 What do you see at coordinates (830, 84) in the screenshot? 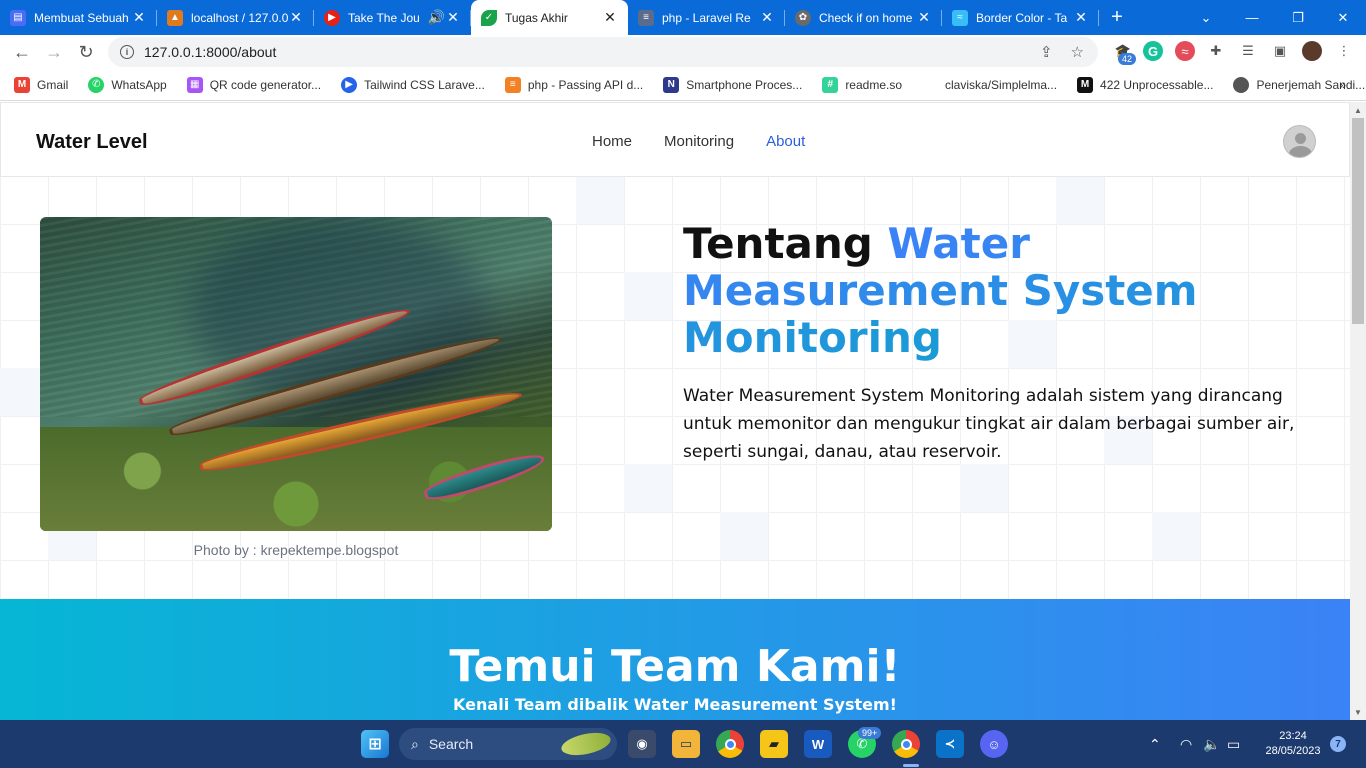
I see `hash-icon: #` at bounding box center [830, 84].